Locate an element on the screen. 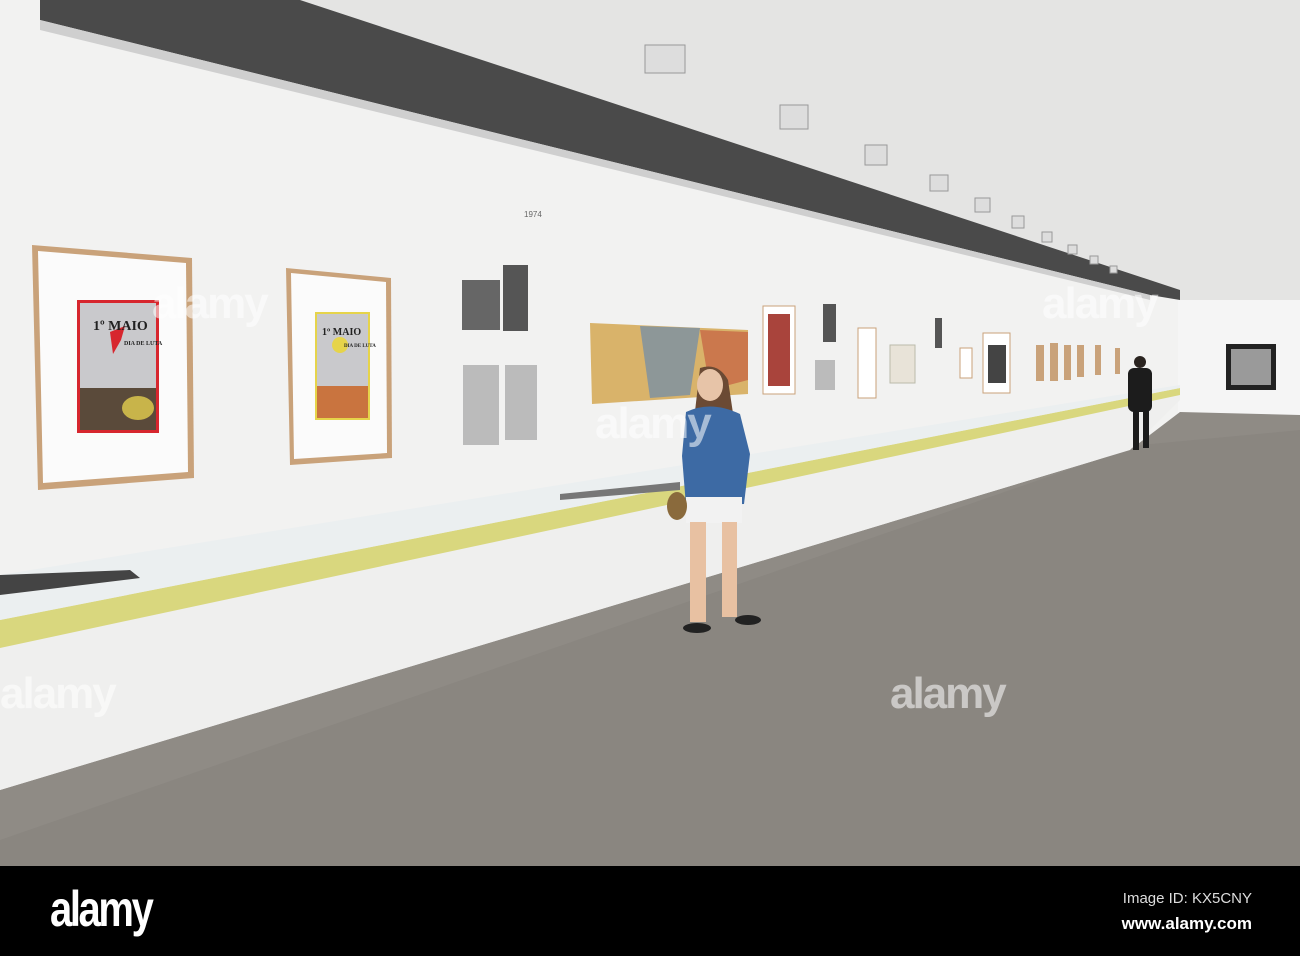  poster-2-subtitle: DIA DE LUTA is located at coordinates (360, 346).